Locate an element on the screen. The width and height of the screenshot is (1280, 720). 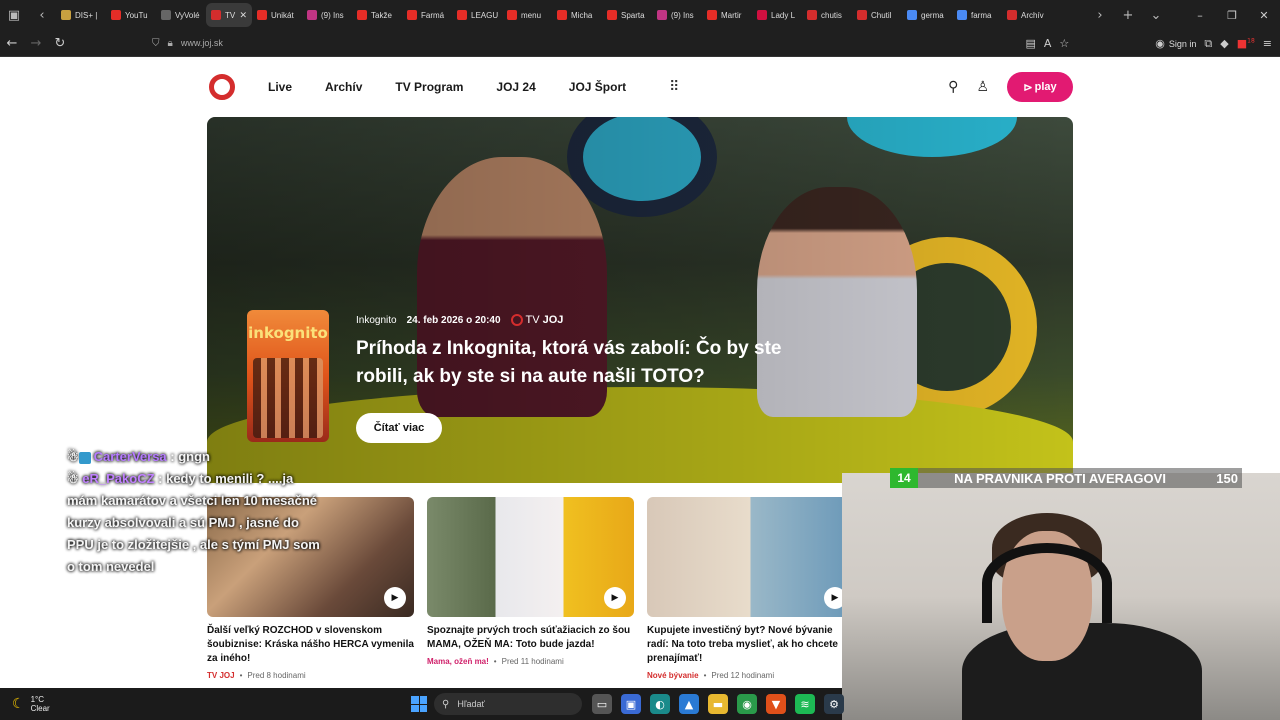
browser-tab: LEAGU is located at coordinates (477, 15).